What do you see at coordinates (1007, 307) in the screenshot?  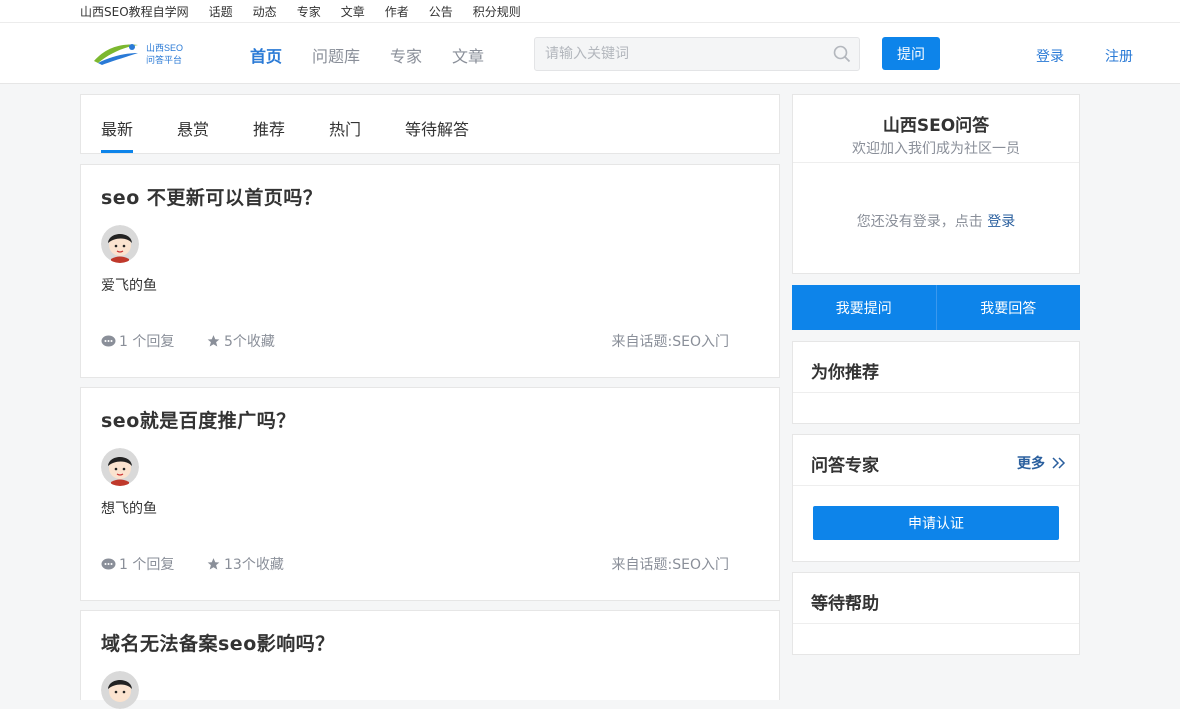 I see `answer-button: 我要回答` at bounding box center [1007, 307].